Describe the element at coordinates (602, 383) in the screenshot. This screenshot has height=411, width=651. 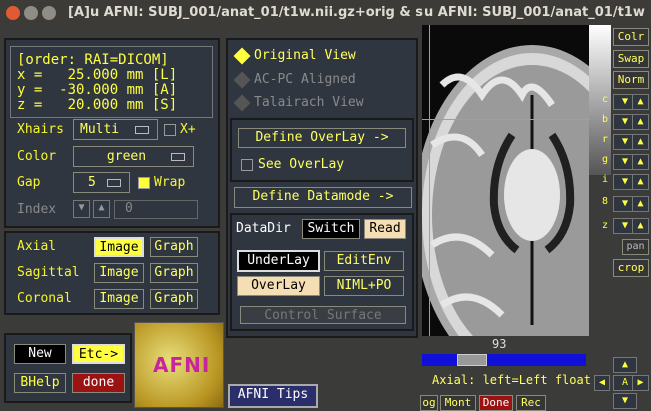
I see `left-arrow-icon: ◀` at that location.